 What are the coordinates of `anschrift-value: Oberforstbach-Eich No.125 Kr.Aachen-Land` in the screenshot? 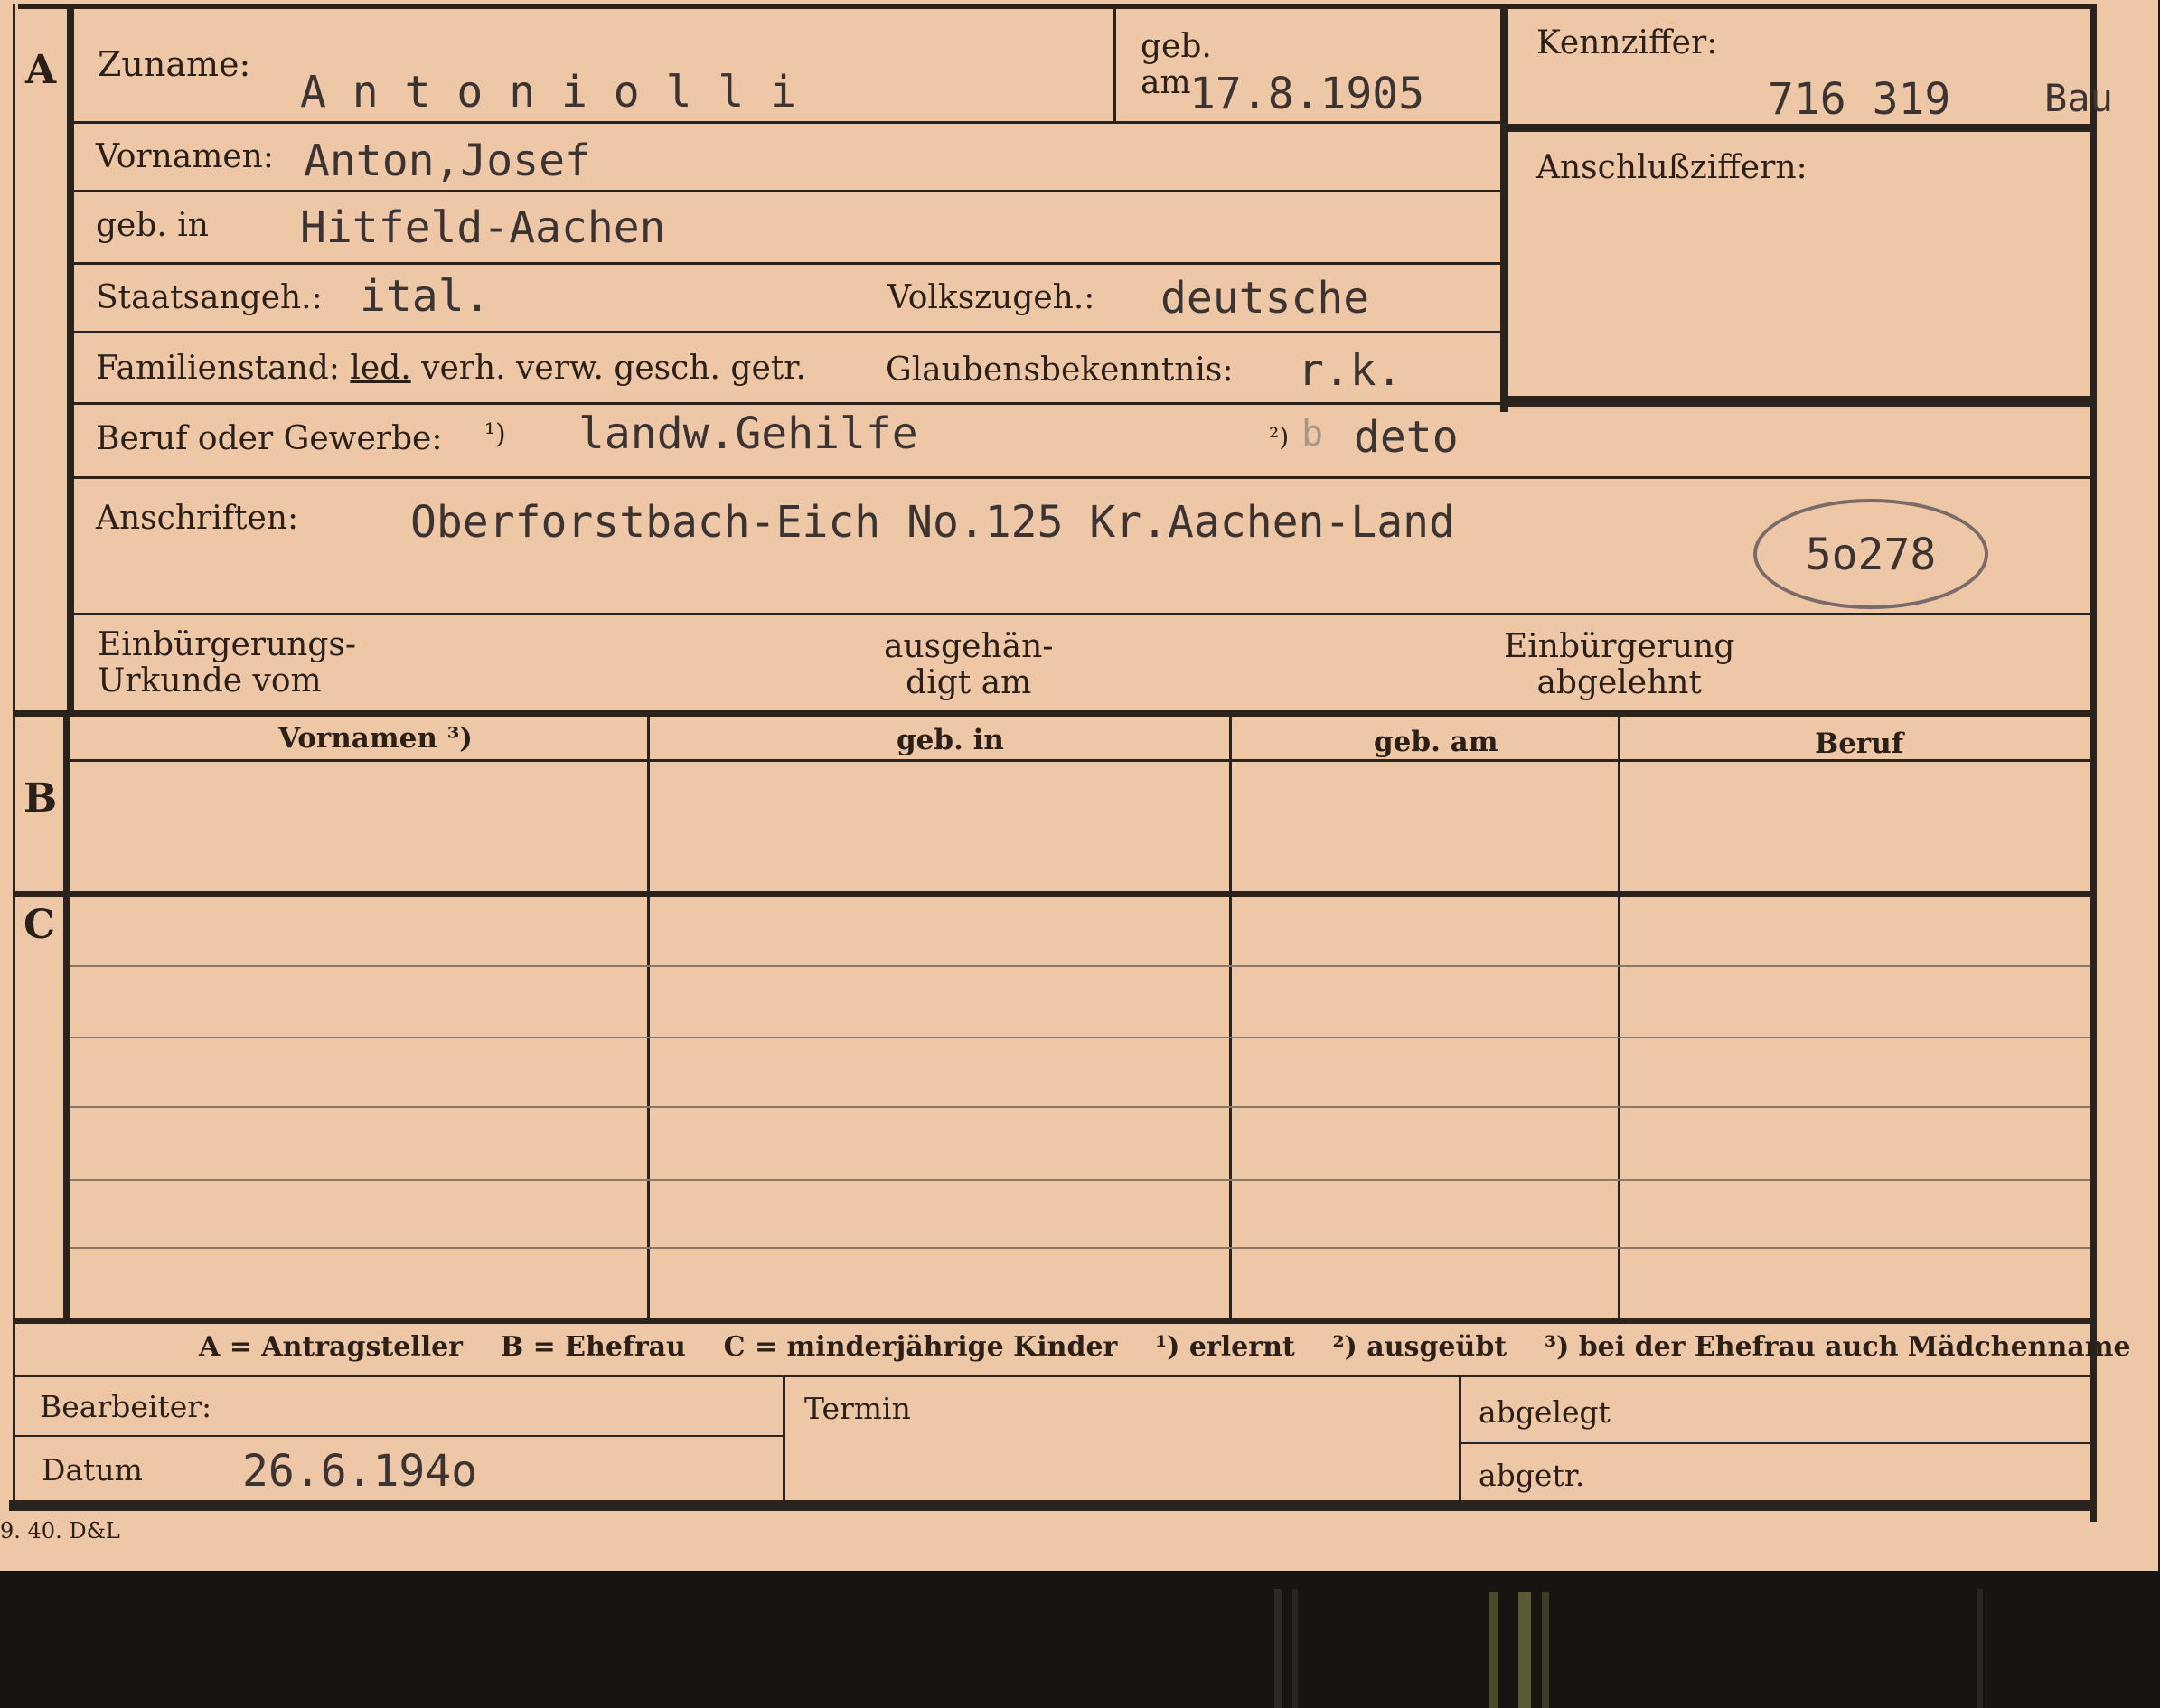 It's located at (932, 522).